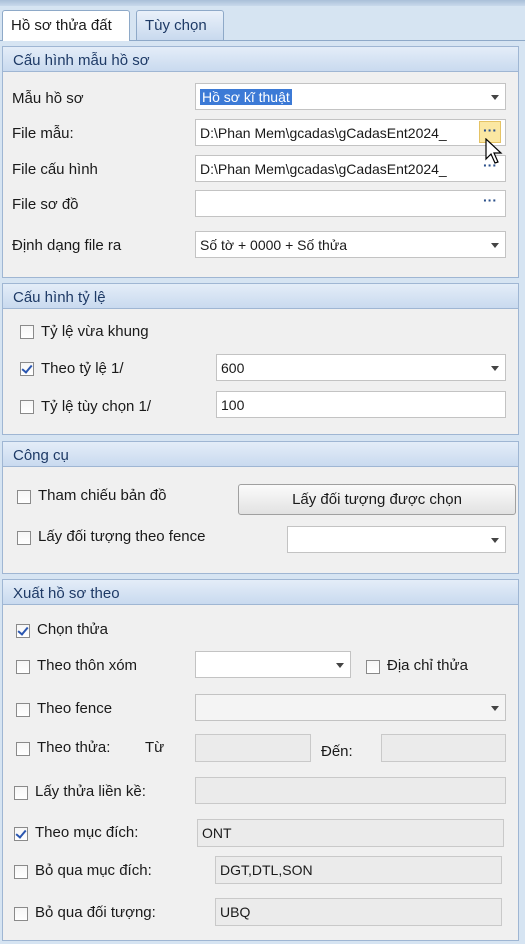 The width and height of the screenshot is (525, 944). I want to click on window-title-strip, so click(262, 3).